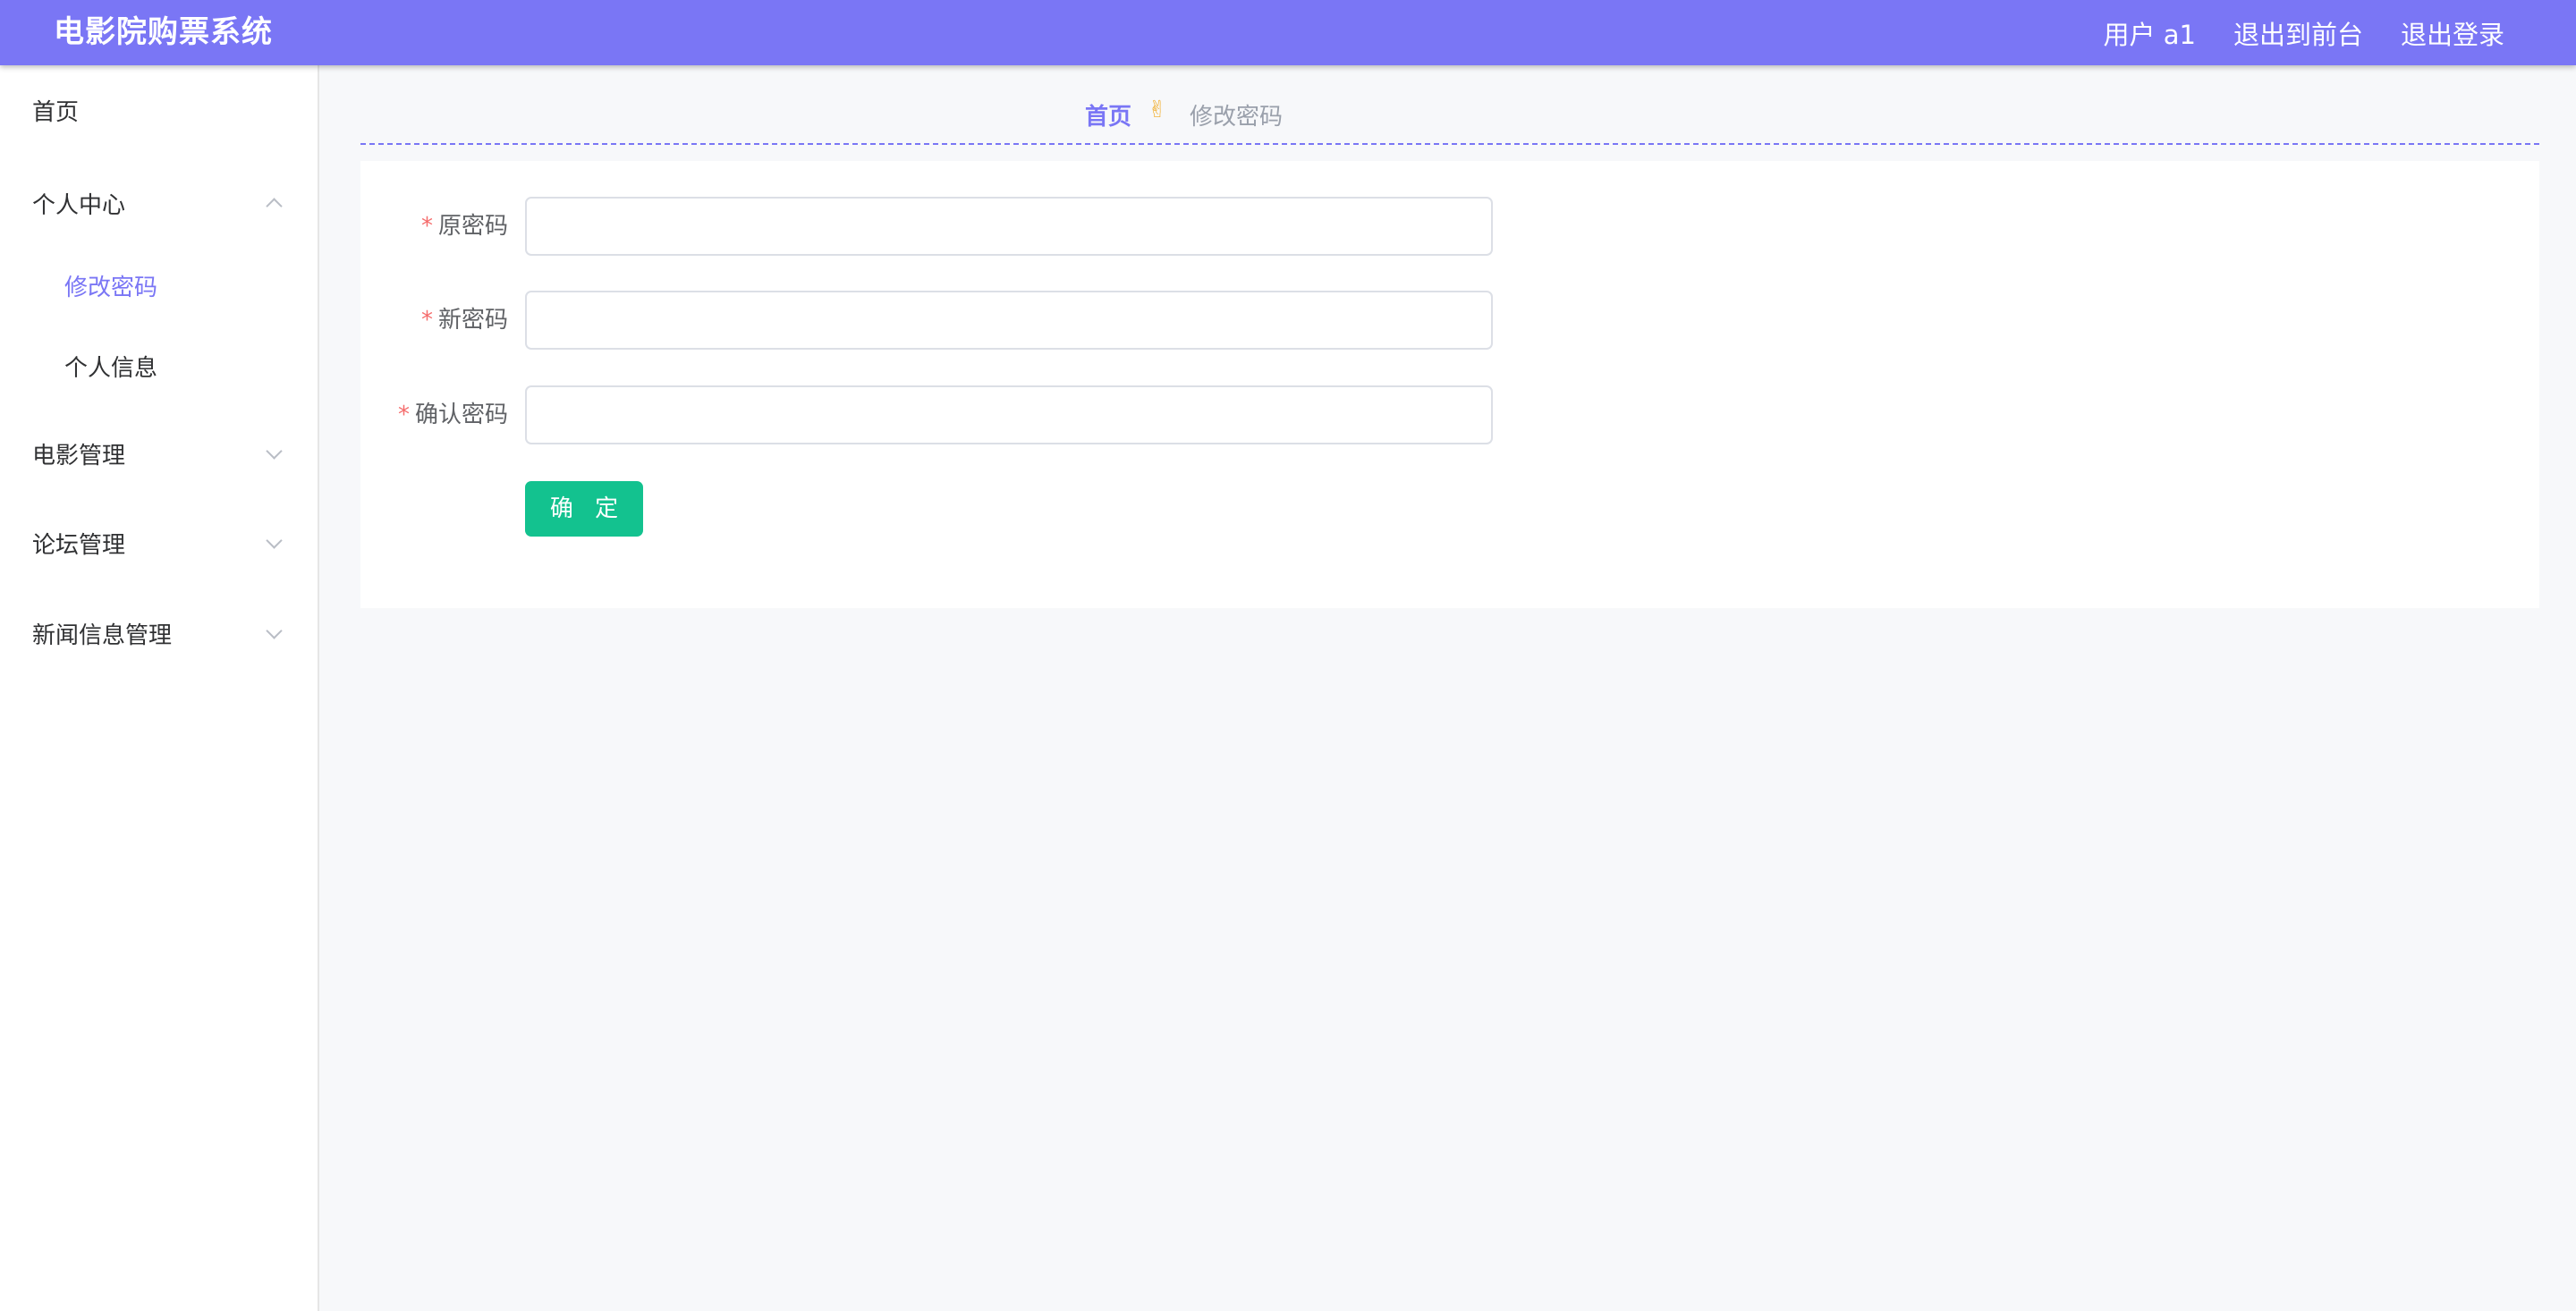  I want to click on sidebar-subitem-label: 修改密码, so click(111, 287).